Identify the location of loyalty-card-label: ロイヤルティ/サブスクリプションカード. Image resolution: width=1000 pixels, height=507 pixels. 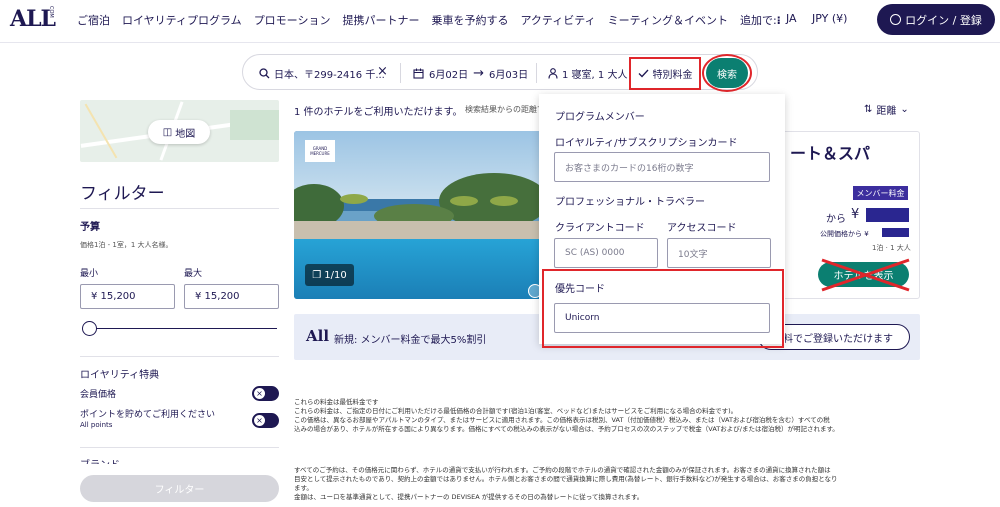
(646, 143).